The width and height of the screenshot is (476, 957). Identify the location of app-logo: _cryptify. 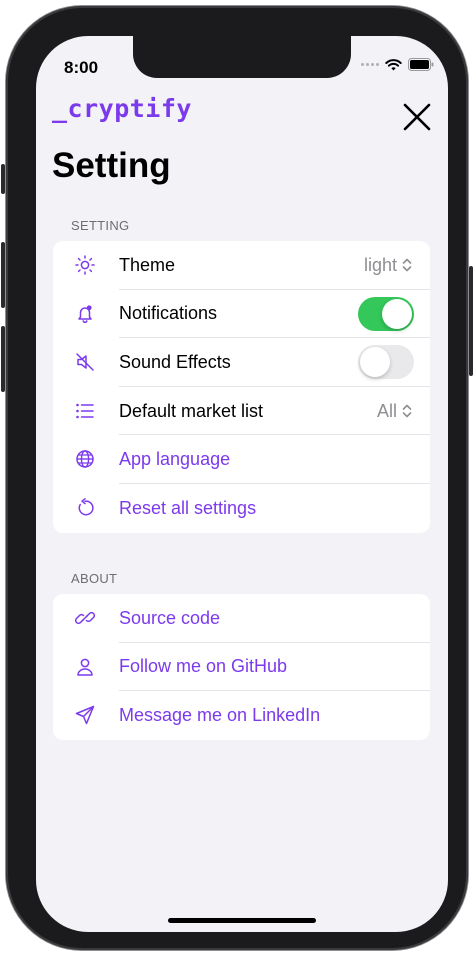
(122, 108).